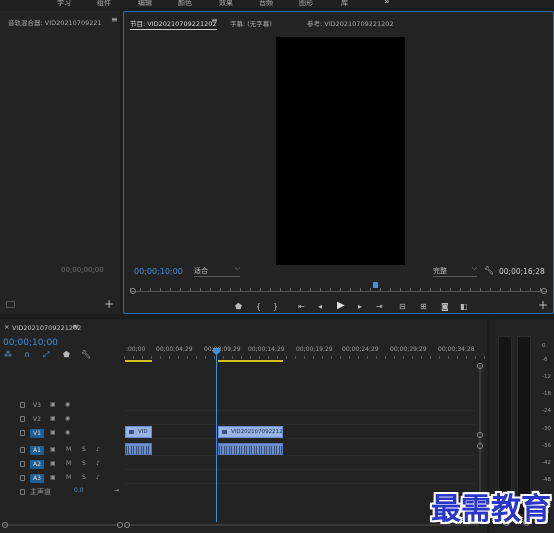 This screenshot has height=533, width=554. Describe the element at coordinates (61, 525) in the screenshot. I see `track-header-scrollbar` at that location.